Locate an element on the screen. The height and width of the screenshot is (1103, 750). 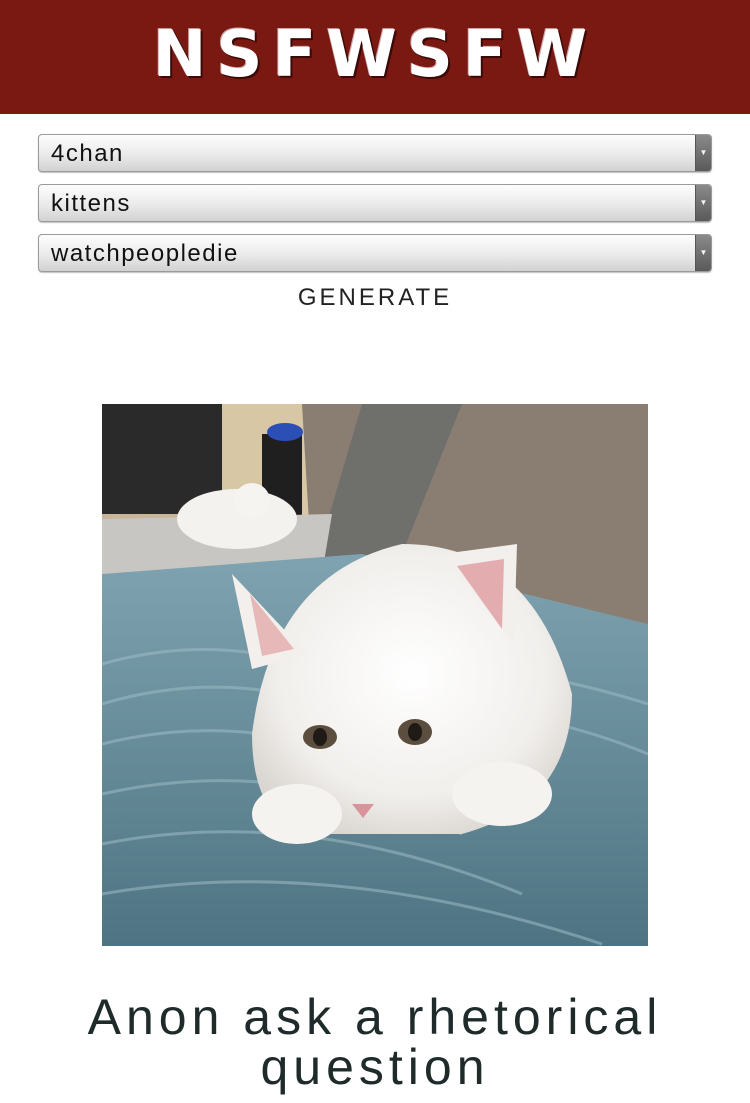
site-header: NSFWSFW is located at coordinates (375, 57).